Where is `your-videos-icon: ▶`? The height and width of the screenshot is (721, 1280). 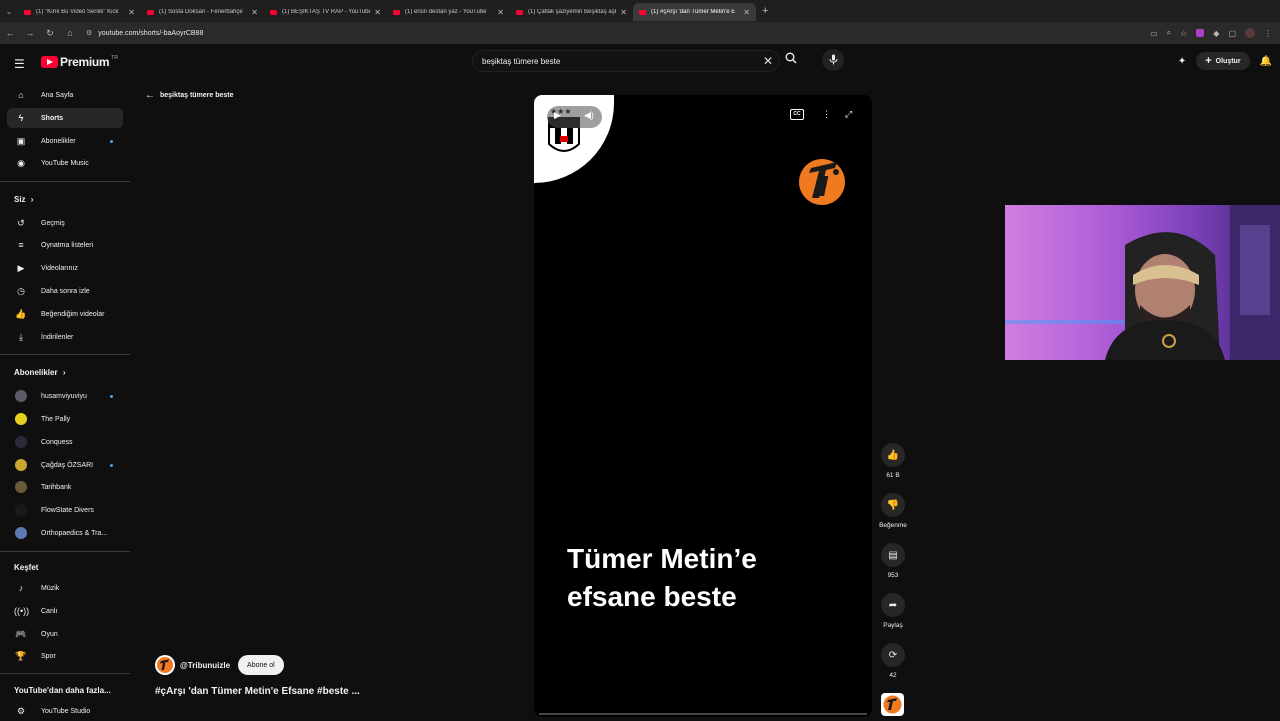 your-videos-icon: ▶ is located at coordinates (21, 267).